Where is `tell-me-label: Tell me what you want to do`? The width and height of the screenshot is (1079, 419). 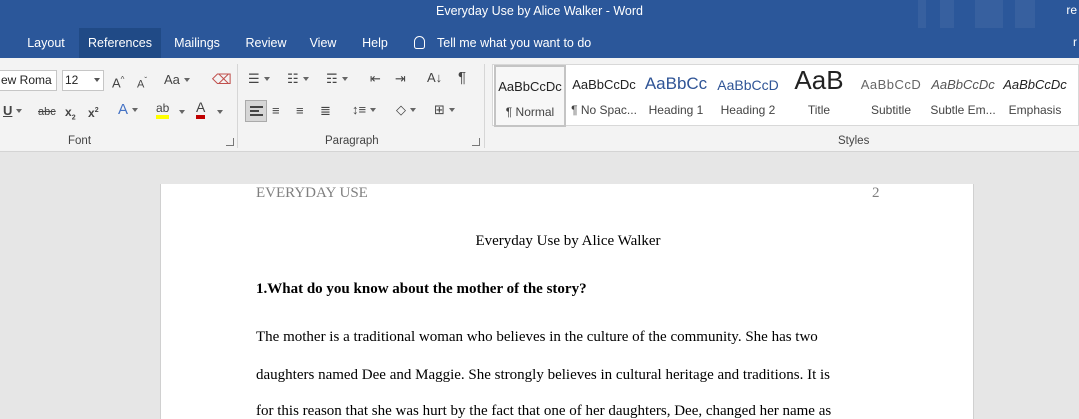 tell-me-label: Tell me what you want to do is located at coordinates (514, 43).